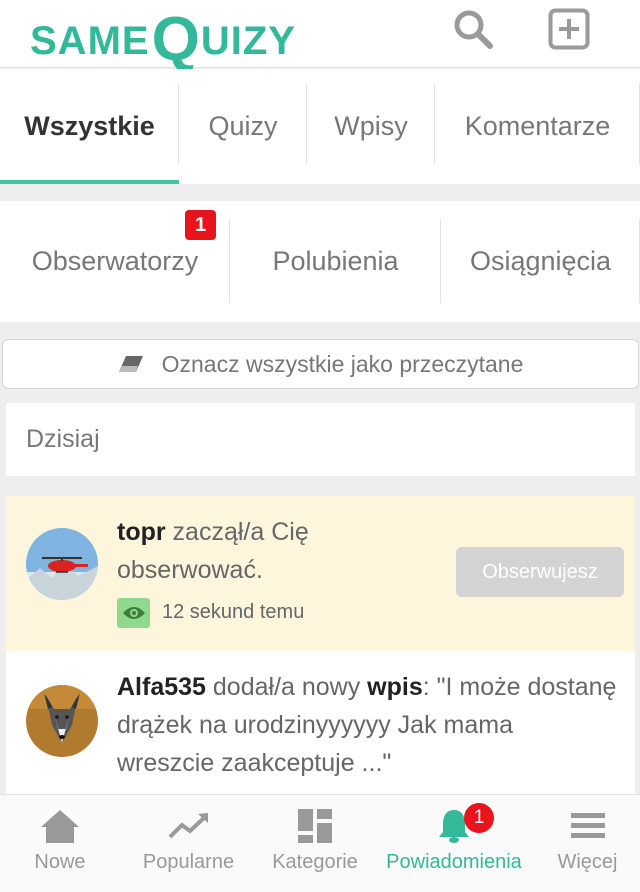  I want to click on plus-square-icon, so click(569, 29).